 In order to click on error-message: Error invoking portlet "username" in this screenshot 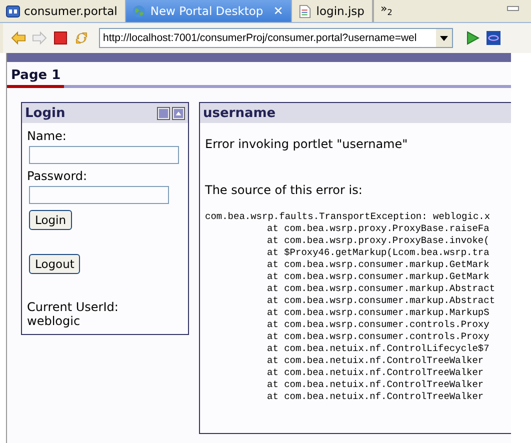, I will do `click(307, 144)`.